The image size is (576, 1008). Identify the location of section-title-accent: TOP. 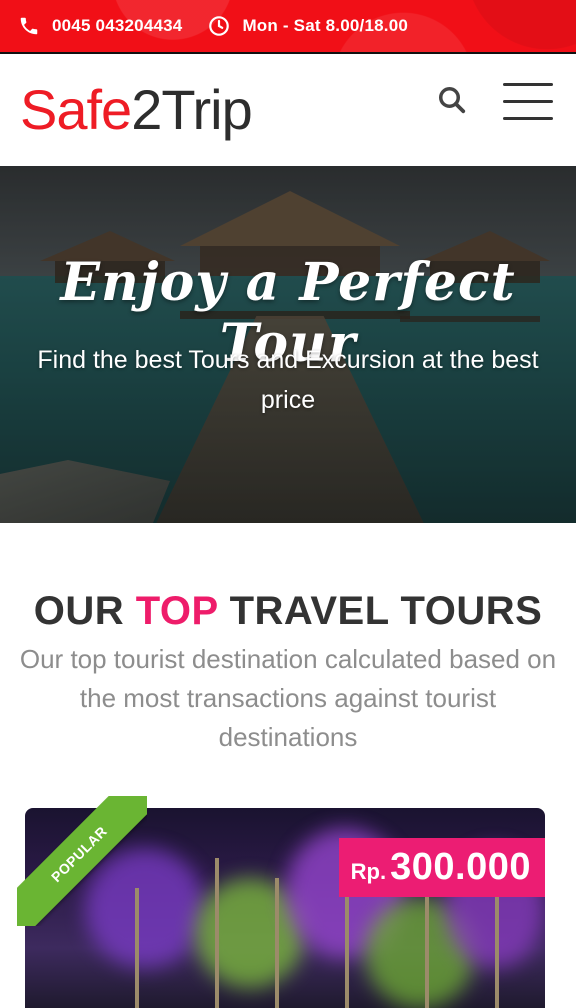
(176, 611).